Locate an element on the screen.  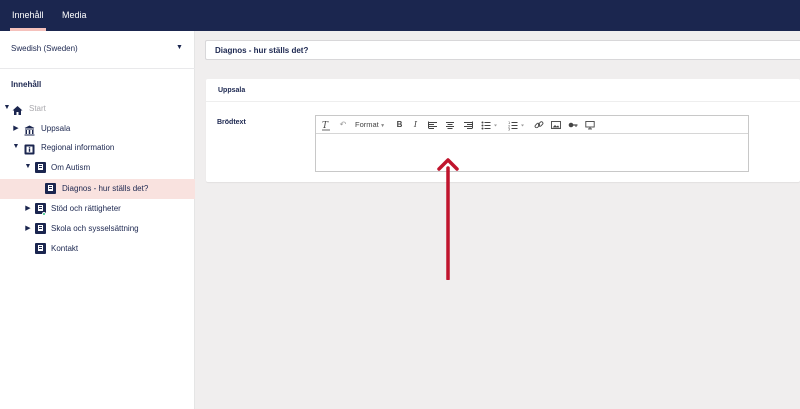
tree-item-label: Uppsala is located at coordinates (56, 128).